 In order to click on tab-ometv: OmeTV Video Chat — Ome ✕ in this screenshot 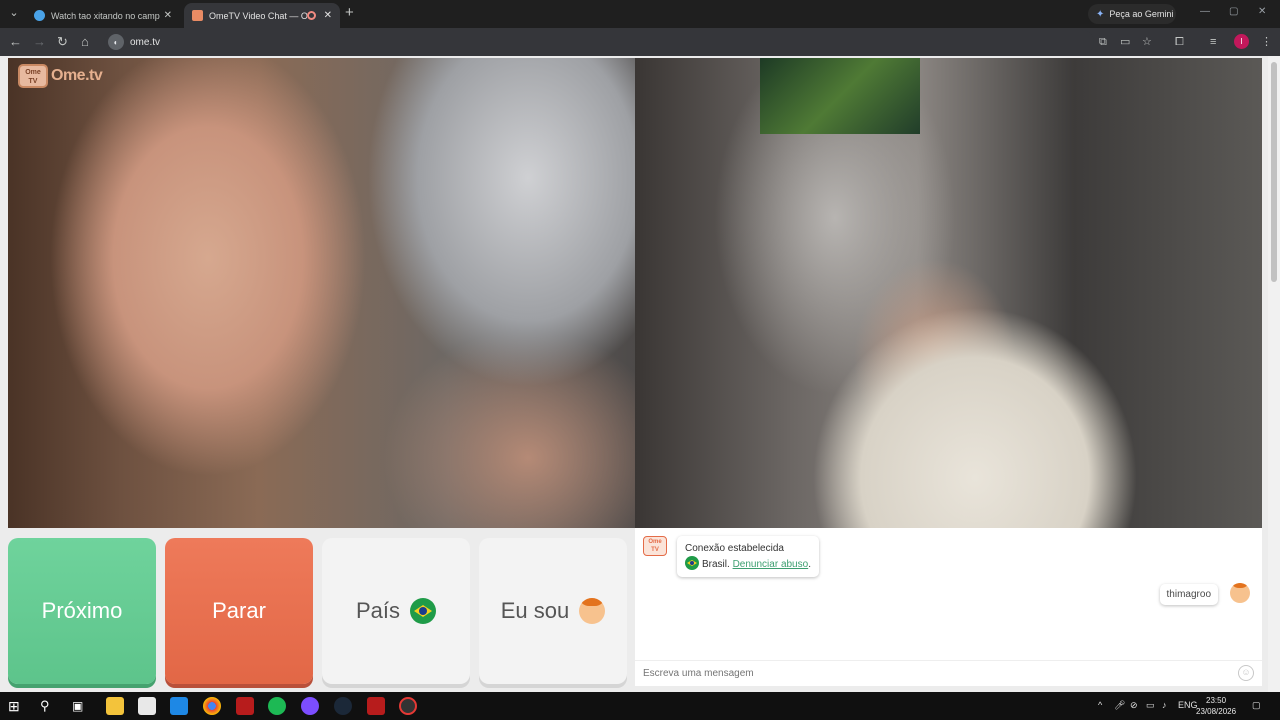, I will do `click(262, 15)`.